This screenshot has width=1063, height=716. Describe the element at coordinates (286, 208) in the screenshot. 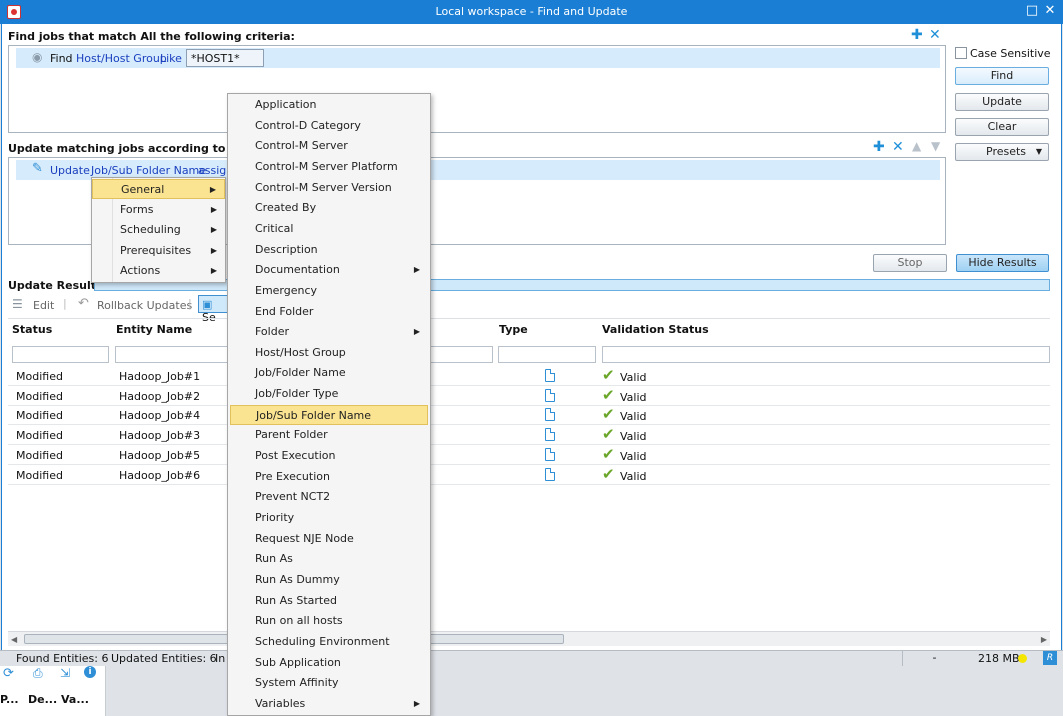

I see `menu-item-label: Created By` at that location.